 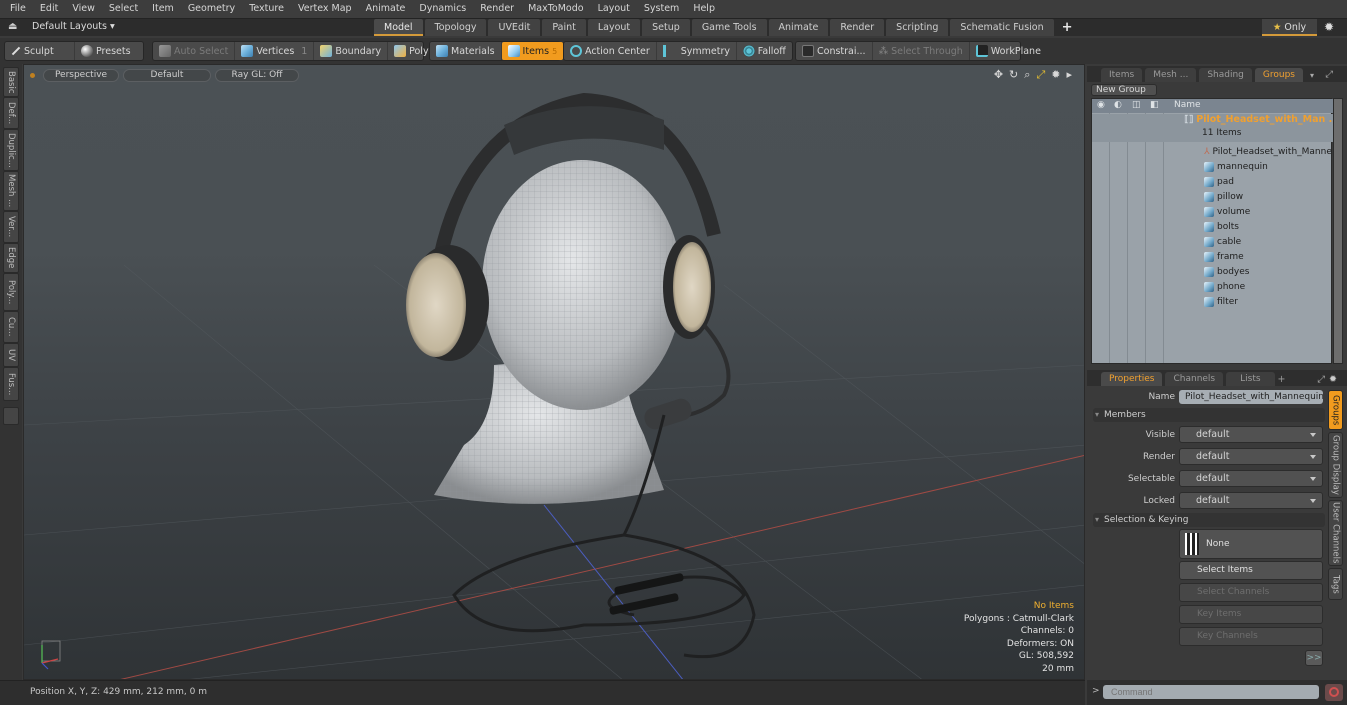 What do you see at coordinates (164, 9) in the screenshot?
I see `menu-item: Item` at bounding box center [164, 9].